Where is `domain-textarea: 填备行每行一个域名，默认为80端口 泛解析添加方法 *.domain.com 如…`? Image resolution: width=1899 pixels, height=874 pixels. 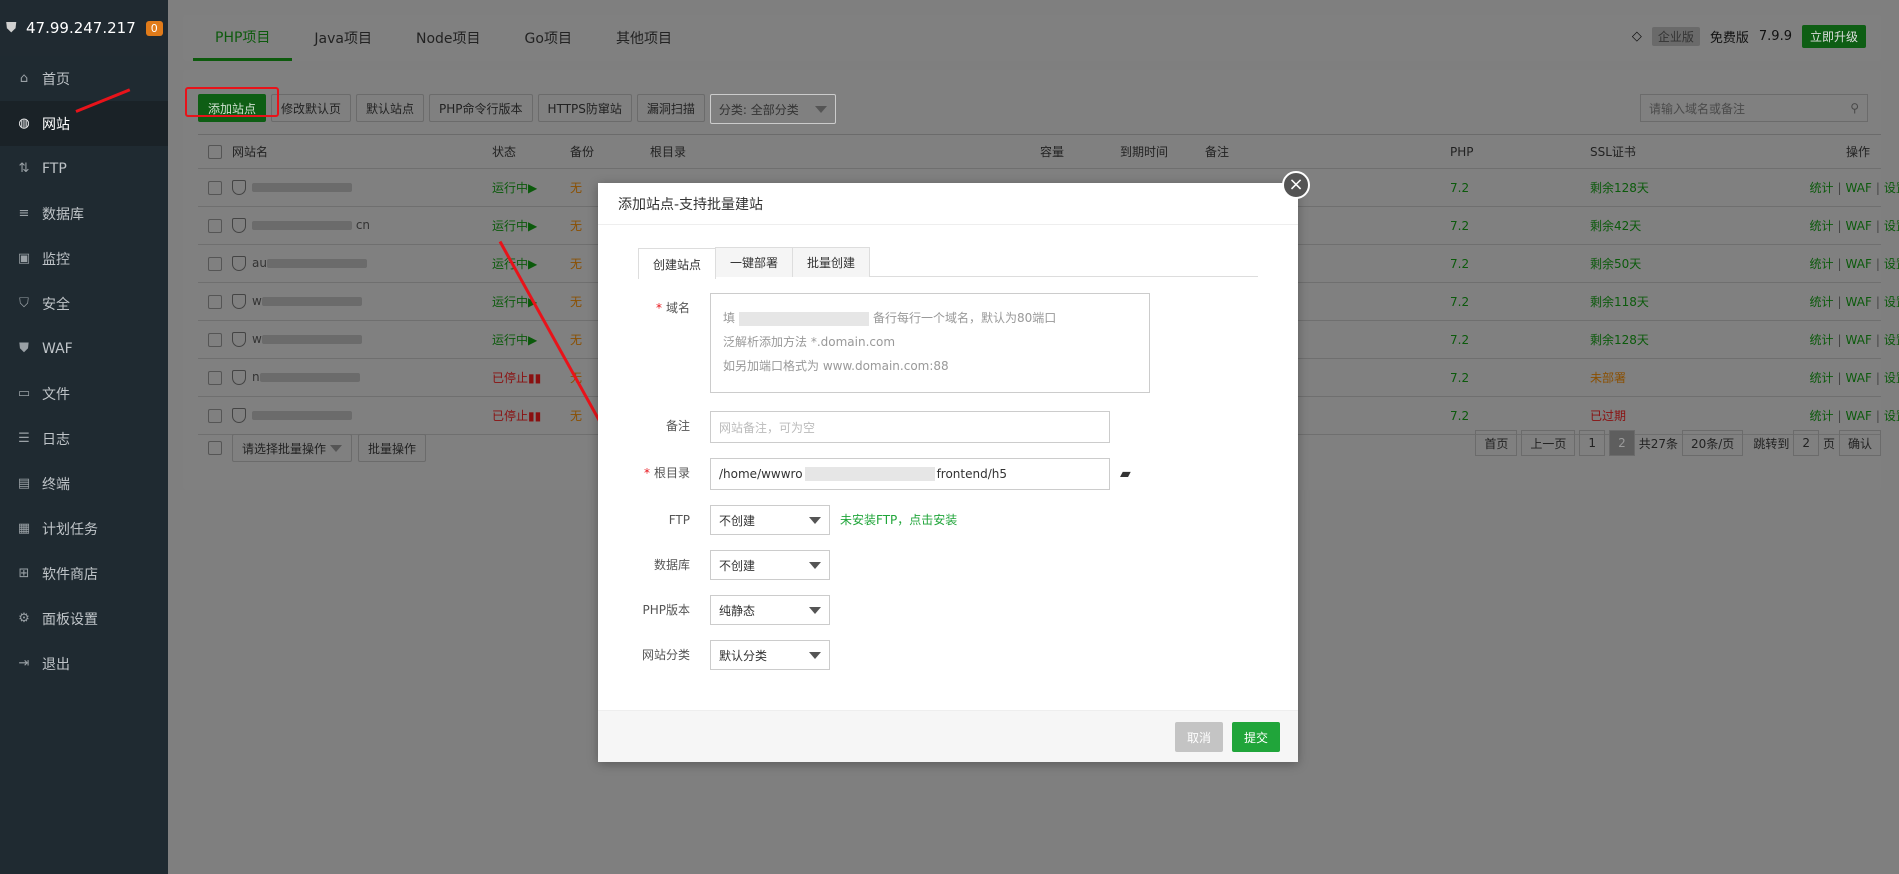 domain-textarea: 填备行每行一个域名，默认为80端口 泛解析添加方法 *.domain.com 如… is located at coordinates (930, 343).